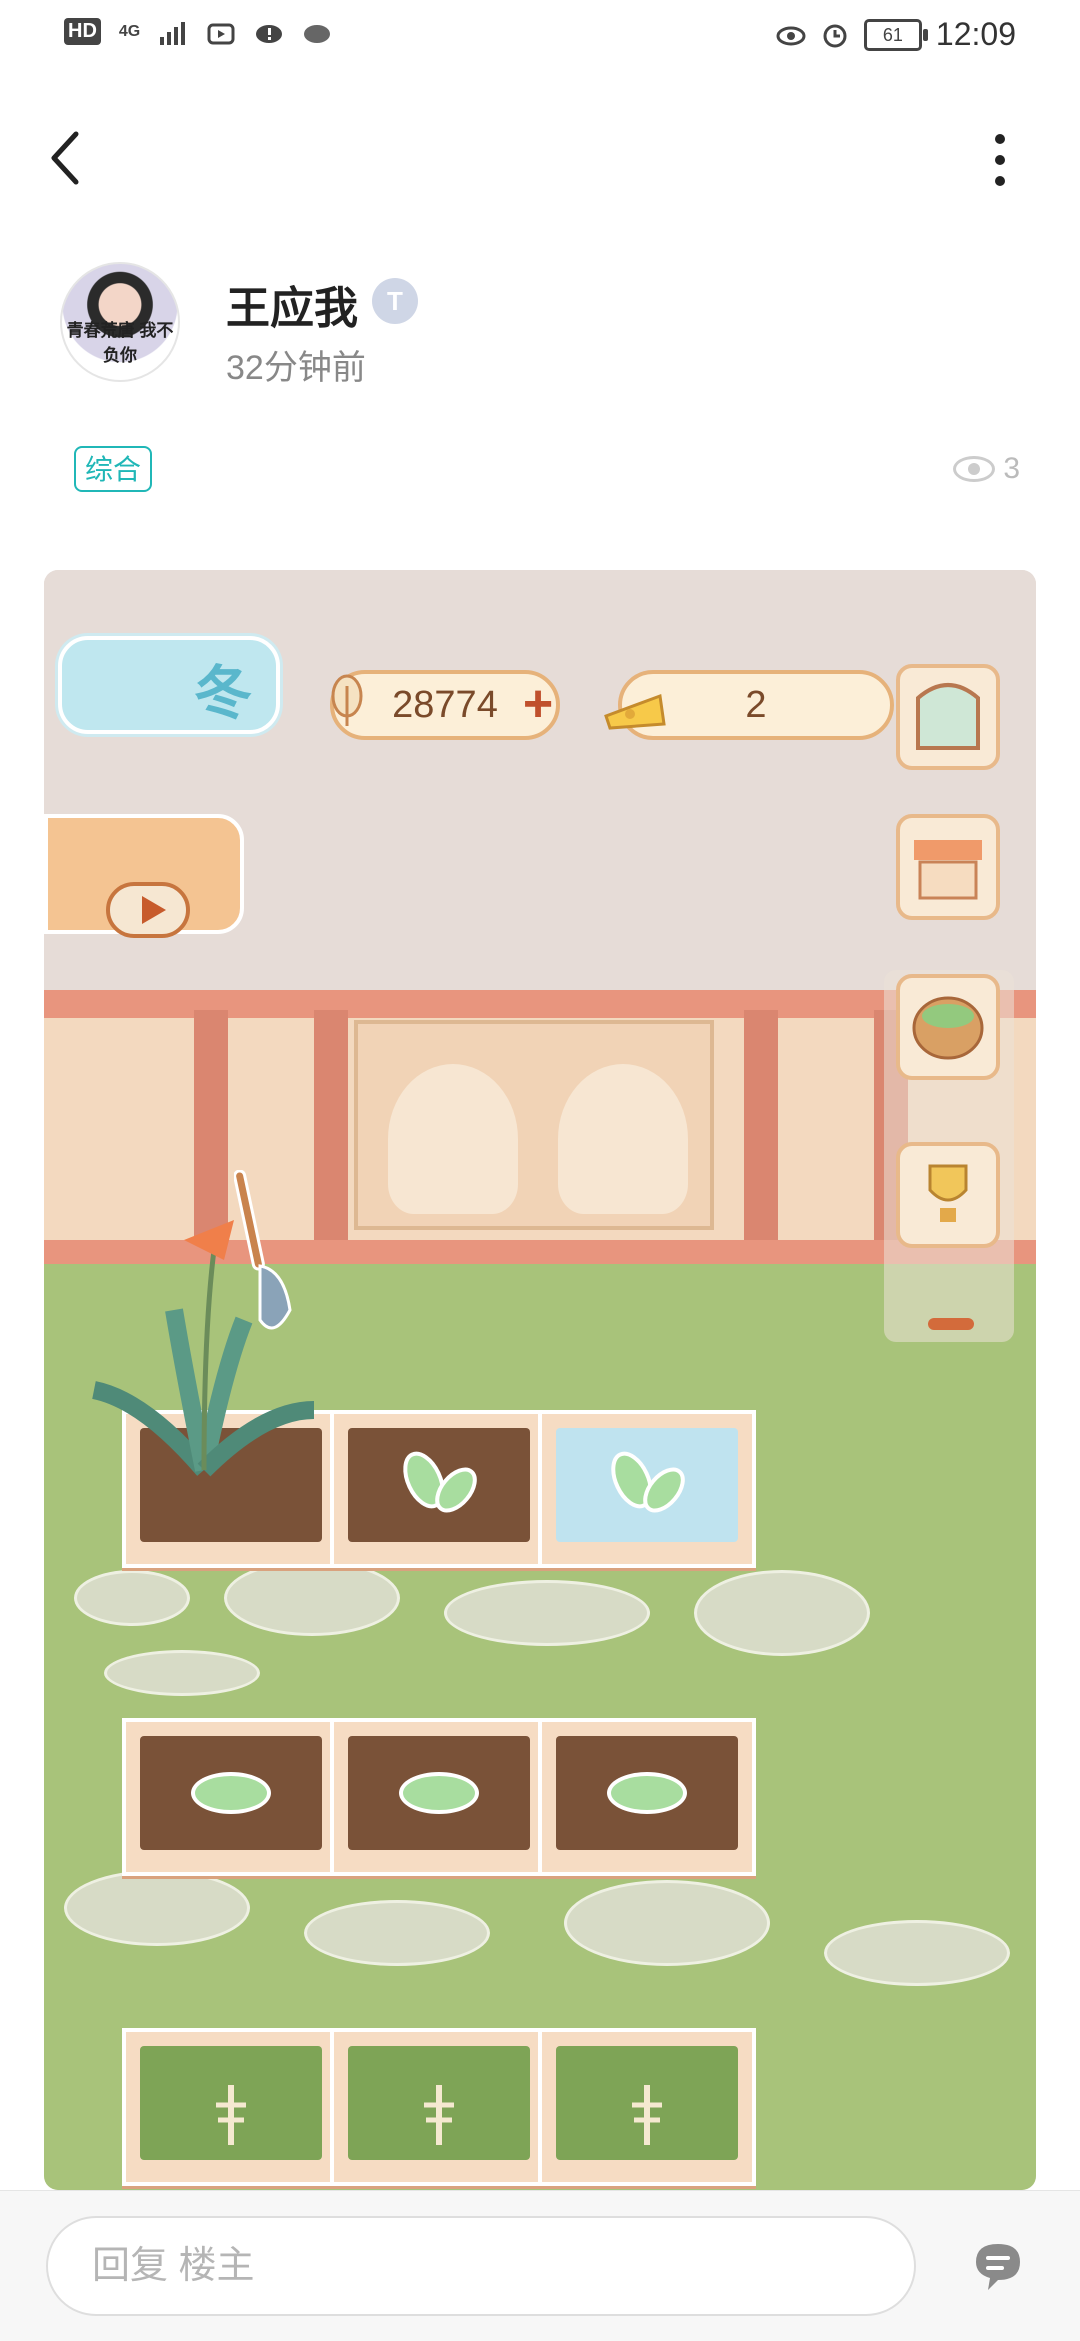 The width and height of the screenshot is (1080, 2341). What do you see at coordinates (623, 1139) in the screenshot?
I see `cat-silhouette` at bounding box center [623, 1139].